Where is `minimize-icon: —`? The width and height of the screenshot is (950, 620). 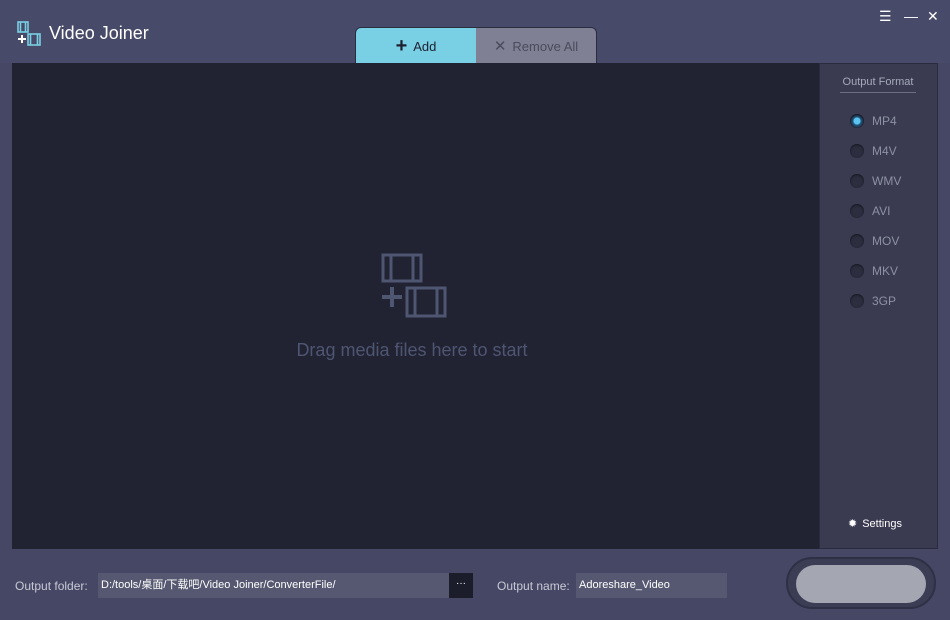
minimize-icon: — is located at coordinates (911, 16).